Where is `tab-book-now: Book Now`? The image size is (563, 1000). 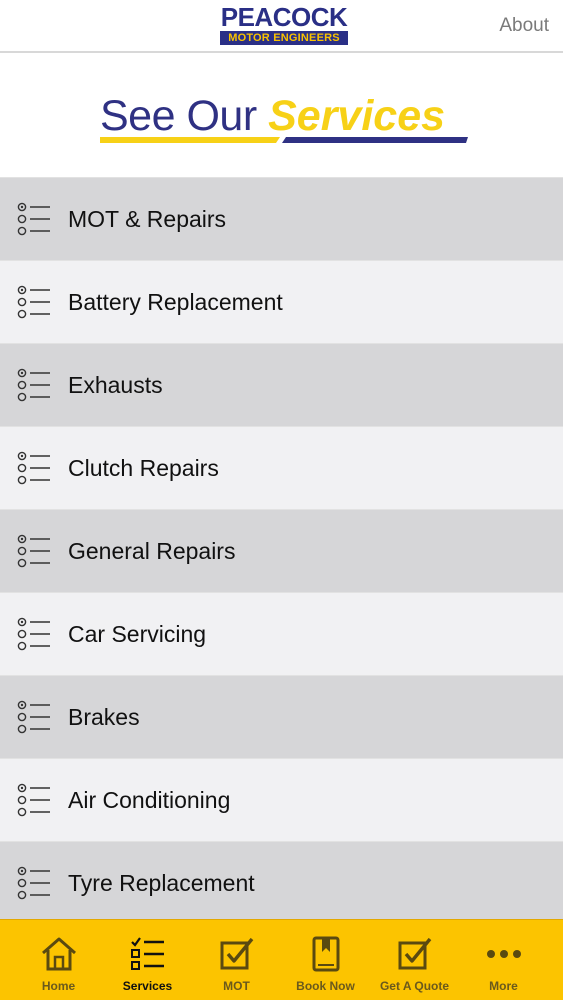
tab-book-now: Book Now is located at coordinates (325, 960).